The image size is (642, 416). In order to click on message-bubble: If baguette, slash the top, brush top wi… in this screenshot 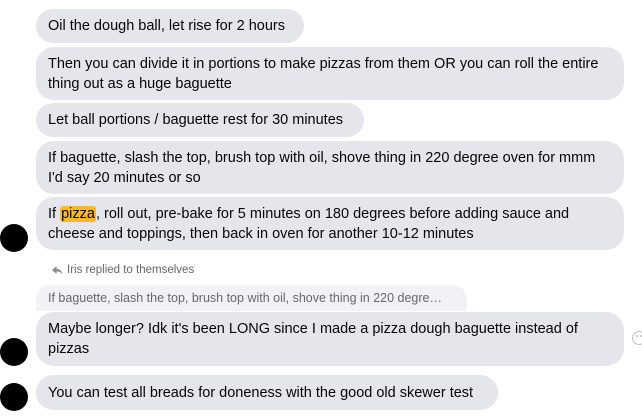, I will do `click(330, 167)`.